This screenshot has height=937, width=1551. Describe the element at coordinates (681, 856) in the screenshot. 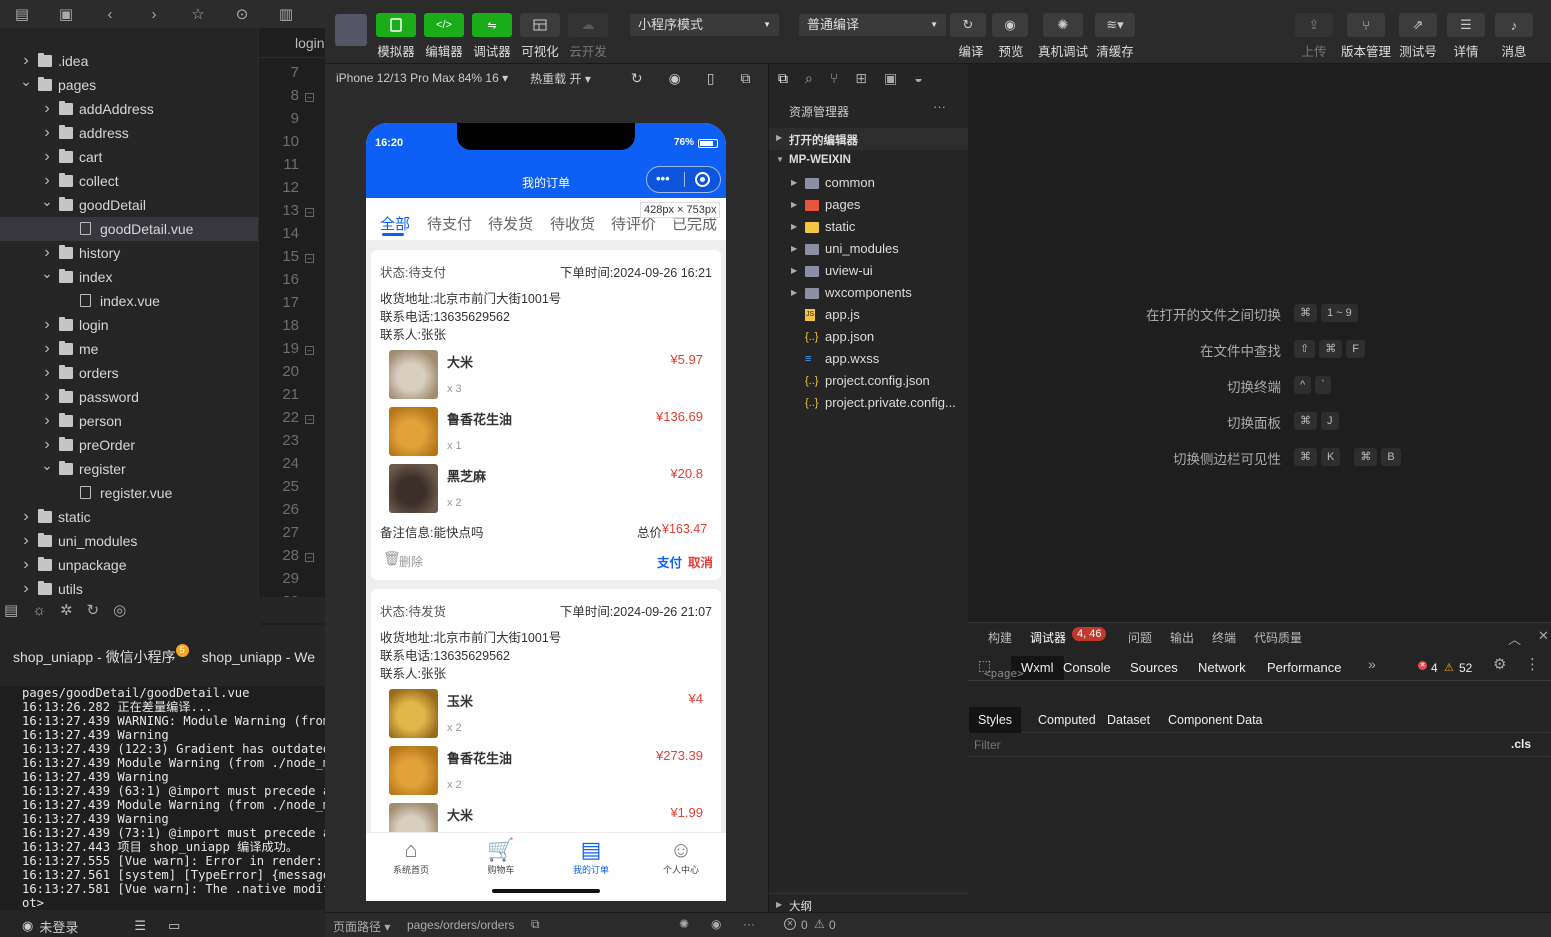

I see `tab-bar-item: ☺ 个人中心` at that location.